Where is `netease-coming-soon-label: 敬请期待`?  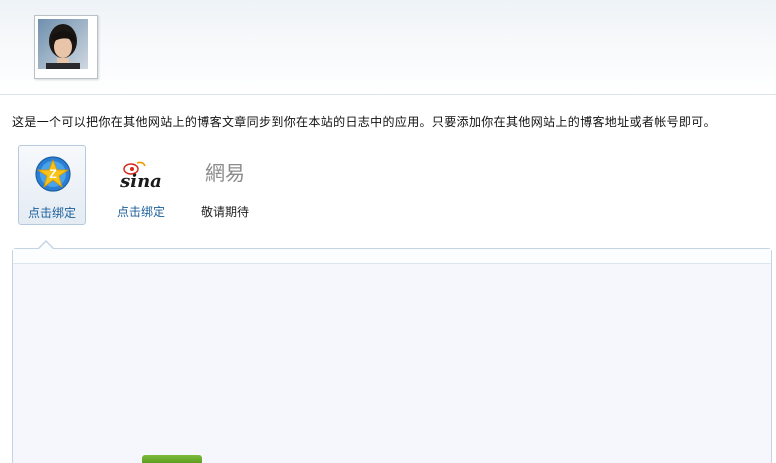 netease-coming-soon-label: 敬请期待 is located at coordinates (224, 212).